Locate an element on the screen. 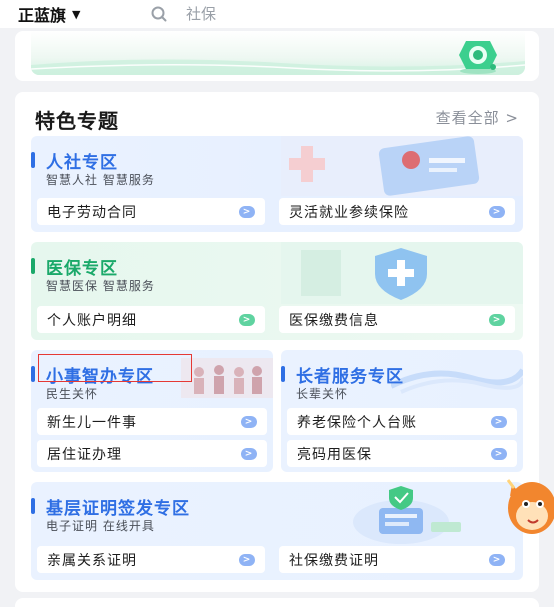  service-label: 居住证办理 is located at coordinates (84, 454).